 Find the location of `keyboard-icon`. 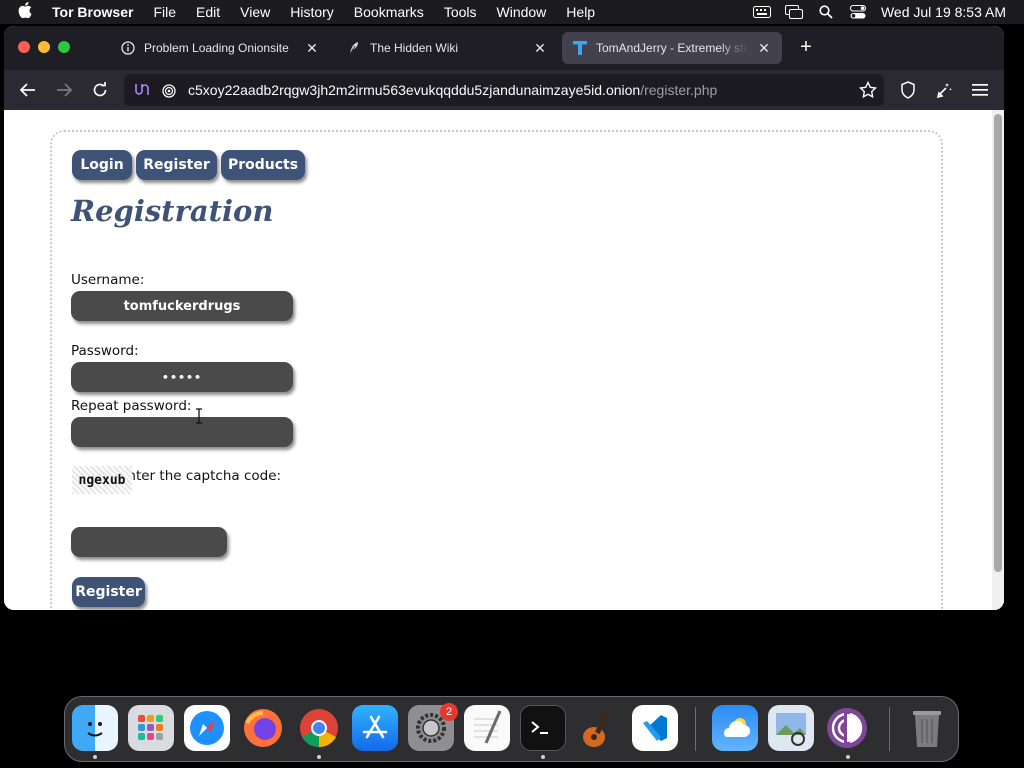

keyboard-icon is located at coordinates (761, 12).